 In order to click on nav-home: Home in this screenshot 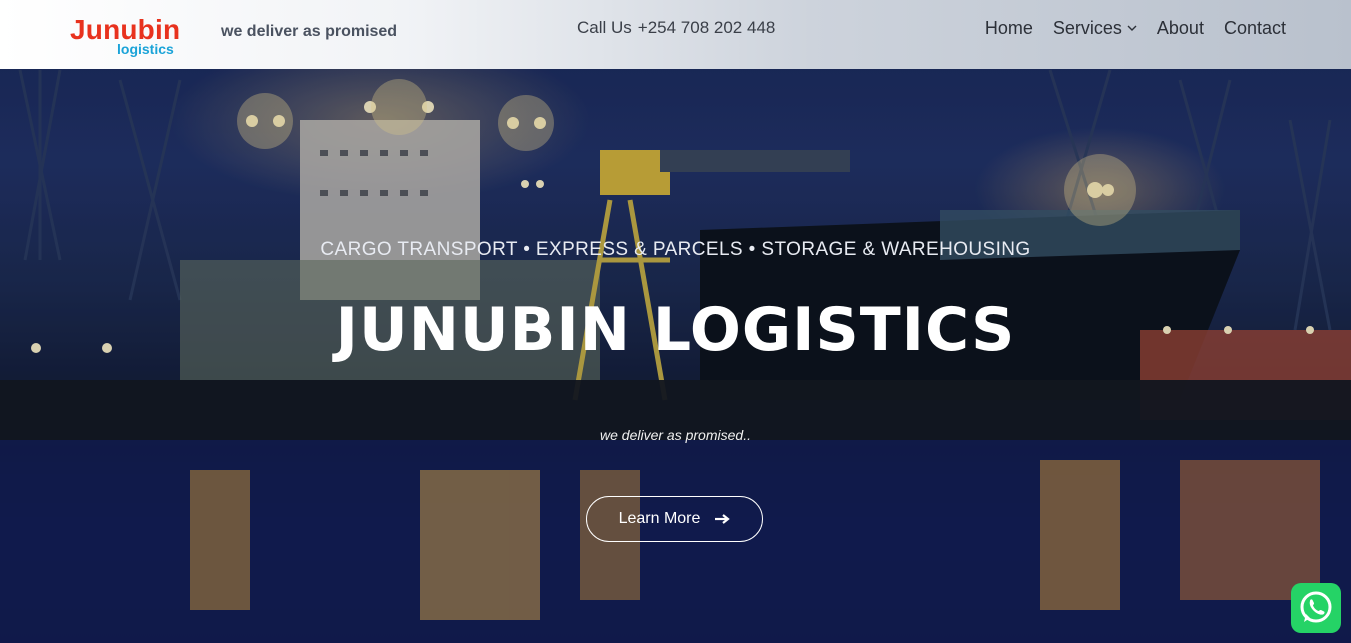, I will do `click(1009, 28)`.